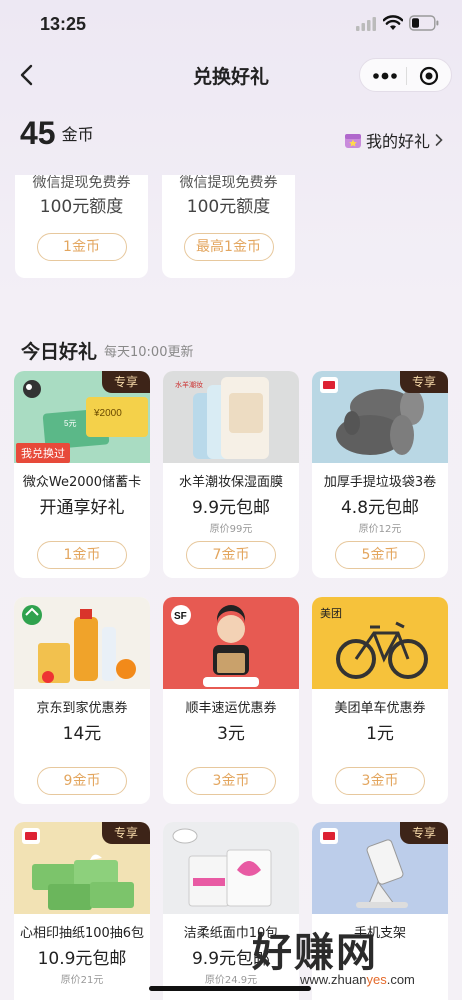 The width and height of the screenshot is (462, 1000). I want to click on gift-box-icon, so click(352, 141).